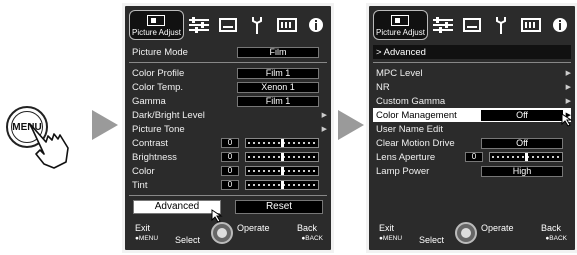 This screenshot has width=577, height=255. I want to click on color-slider: 0, so click(270, 171).